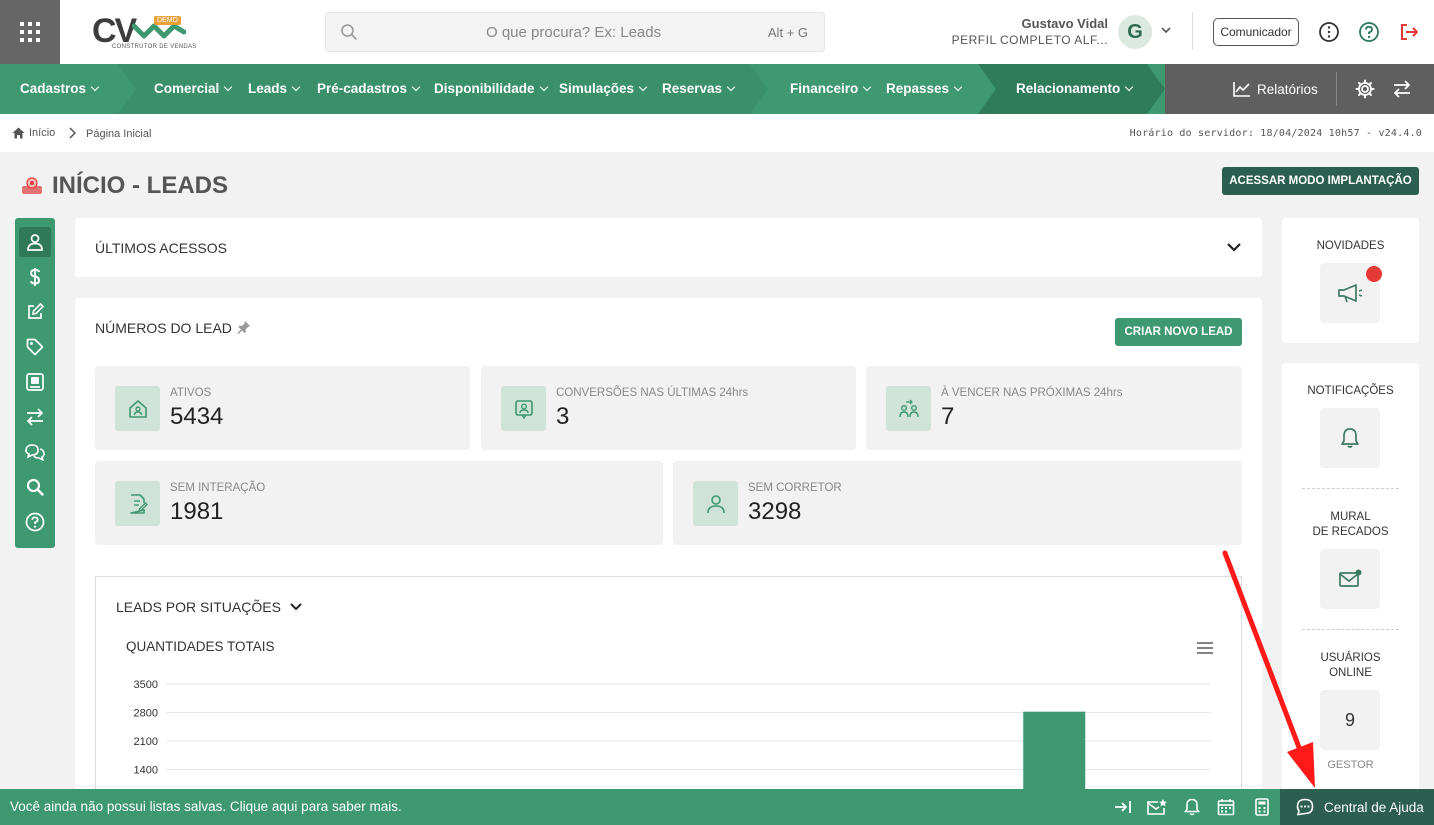 Image resolution: width=1434 pixels, height=825 pixels. I want to click on chart-tick-label: 1400, so click(146, 771).